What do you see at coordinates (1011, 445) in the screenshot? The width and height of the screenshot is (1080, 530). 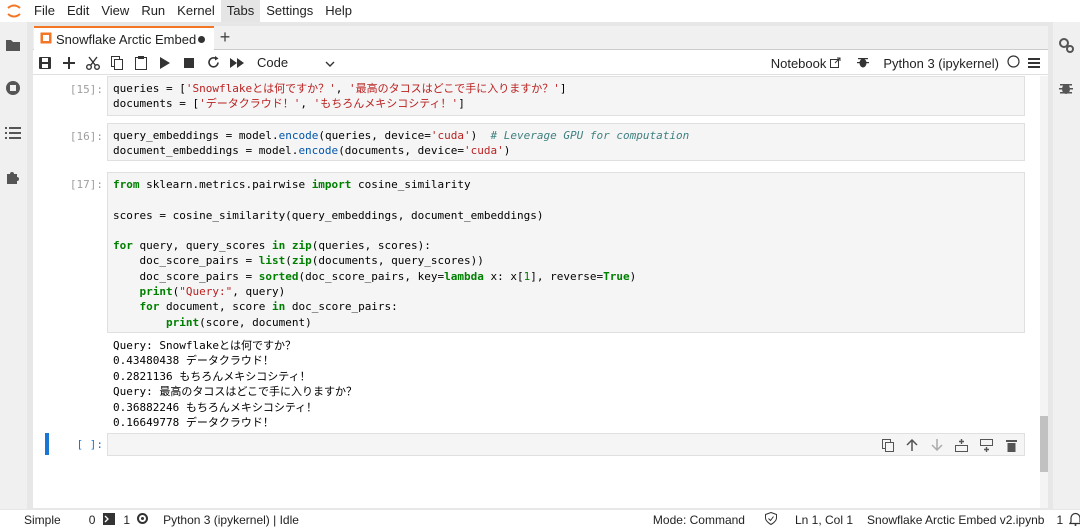 I see `delete-trash-icon` at bounding box center [1011, 445].